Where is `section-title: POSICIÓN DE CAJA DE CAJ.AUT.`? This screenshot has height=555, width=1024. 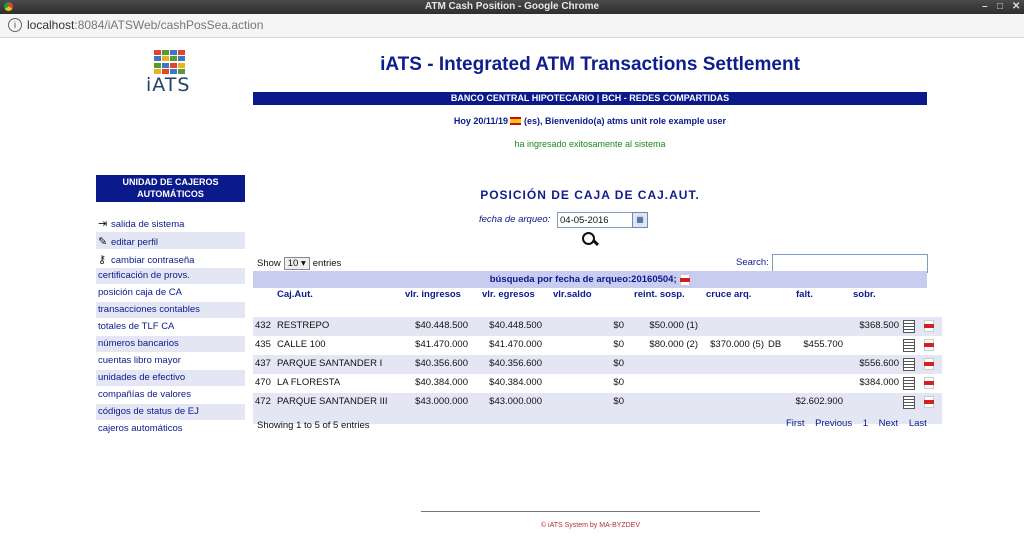 section-title: POSICIÓN DE CAJA DE CAJ.AUT. is located at coordinates (590, 195).